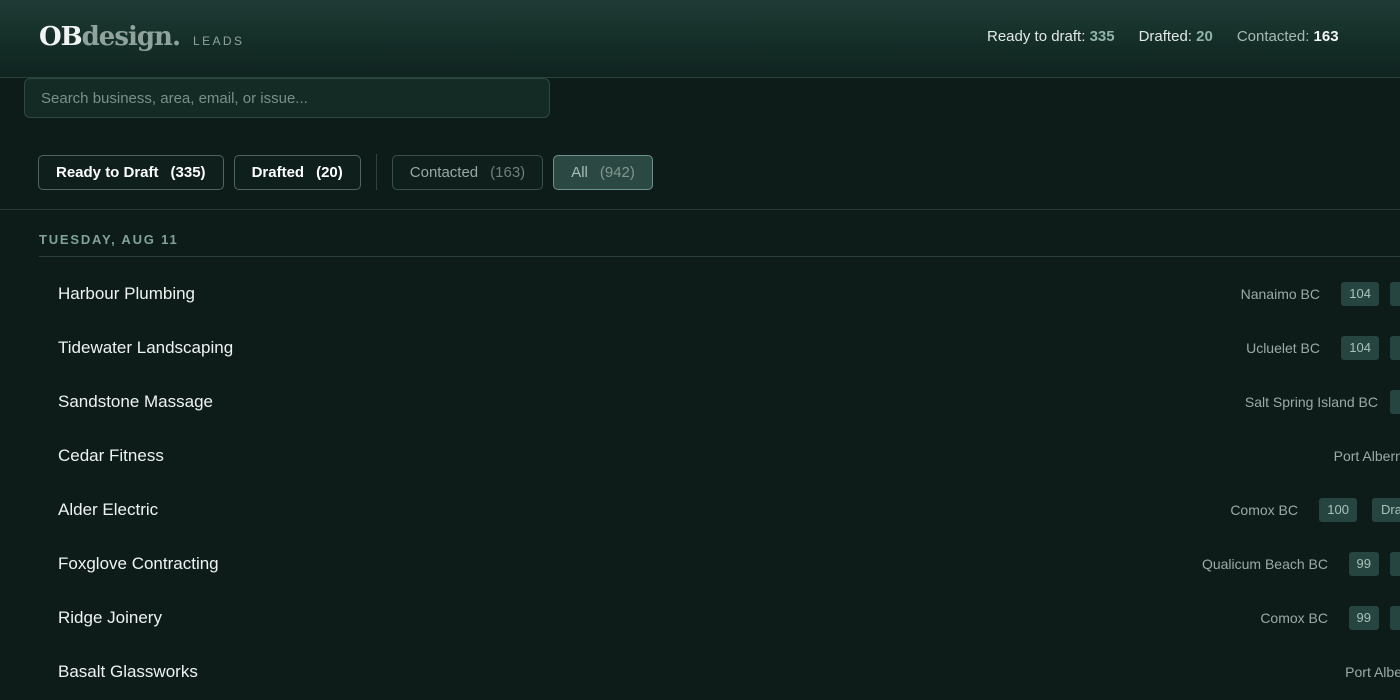 The width and height of the screenshot is (1400, 700). What do you see at coordinates (579, 172) in the screenshot?
I see `filter-label: All` at bounding box center [579, 172].